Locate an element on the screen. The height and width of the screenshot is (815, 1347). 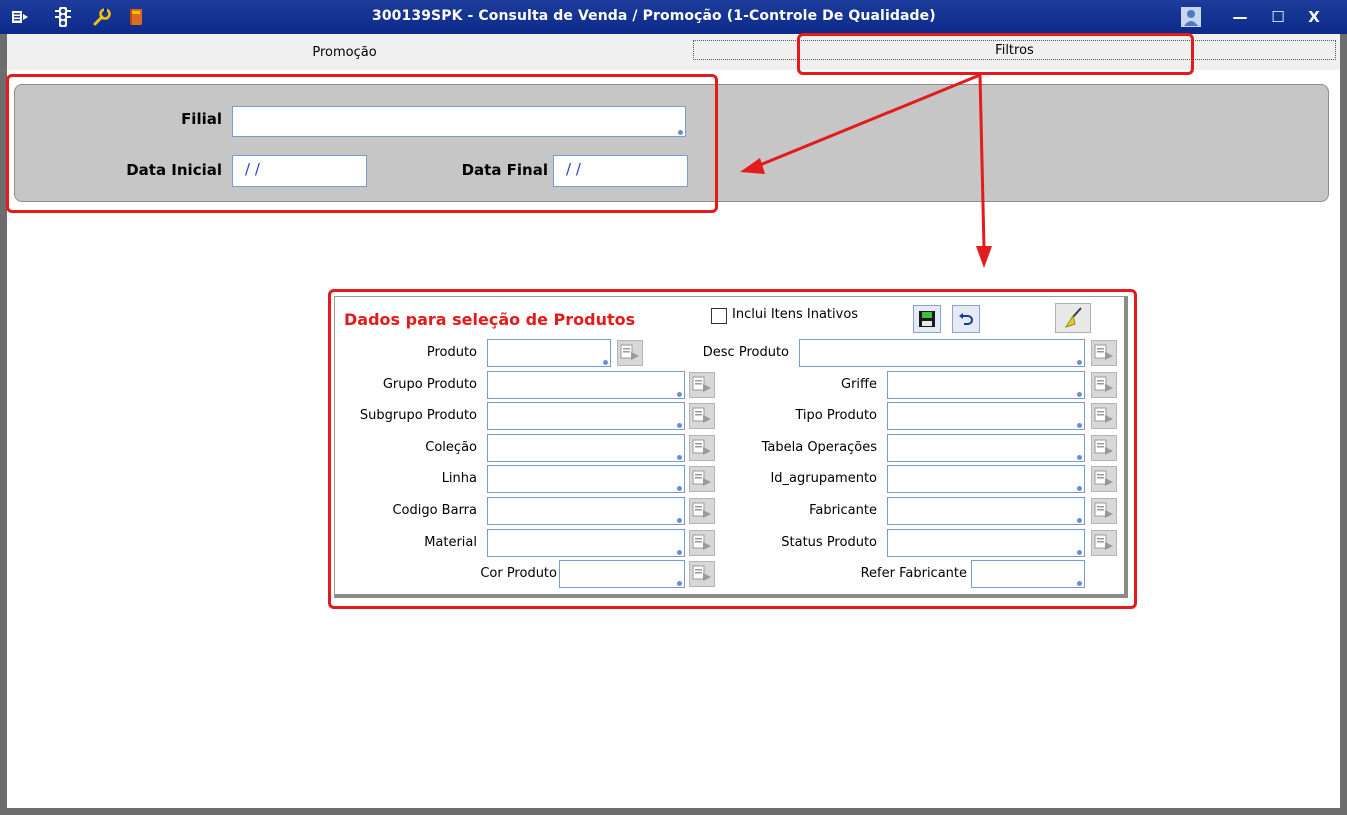
broom-icon is located at coordinates (1073, 317).